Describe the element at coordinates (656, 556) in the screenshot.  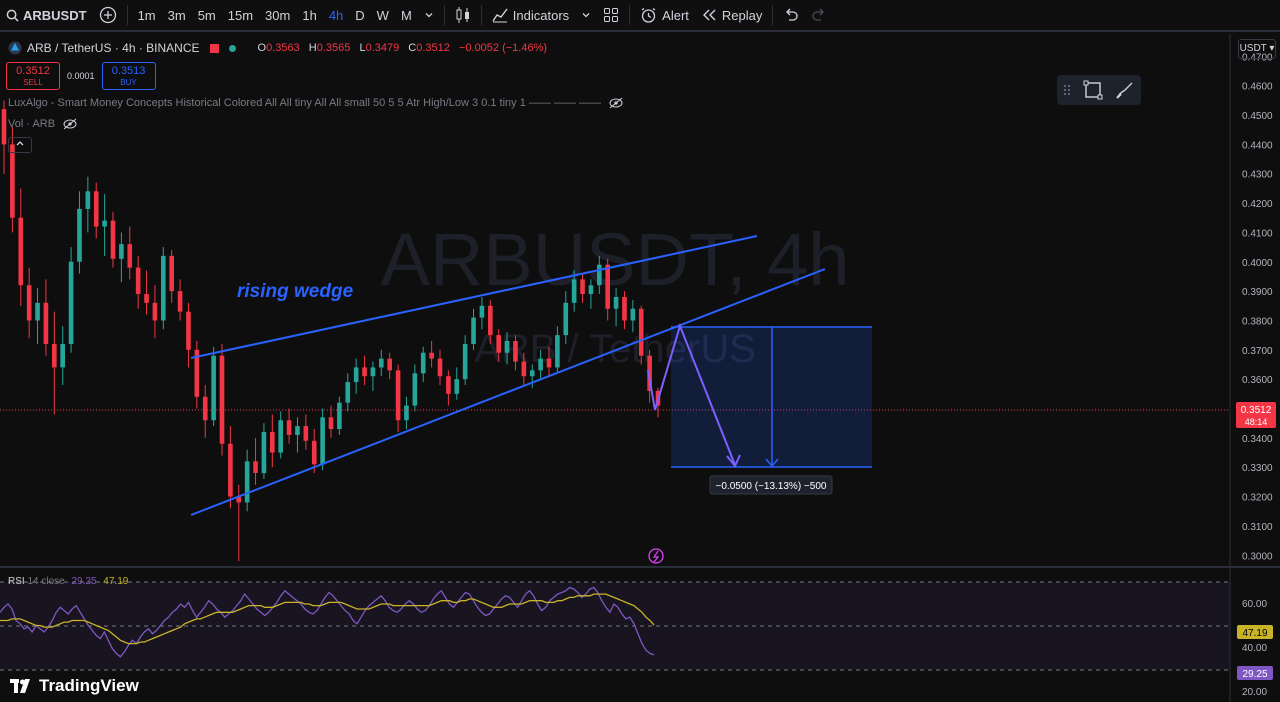
I see `event-marker-icon` at that location.